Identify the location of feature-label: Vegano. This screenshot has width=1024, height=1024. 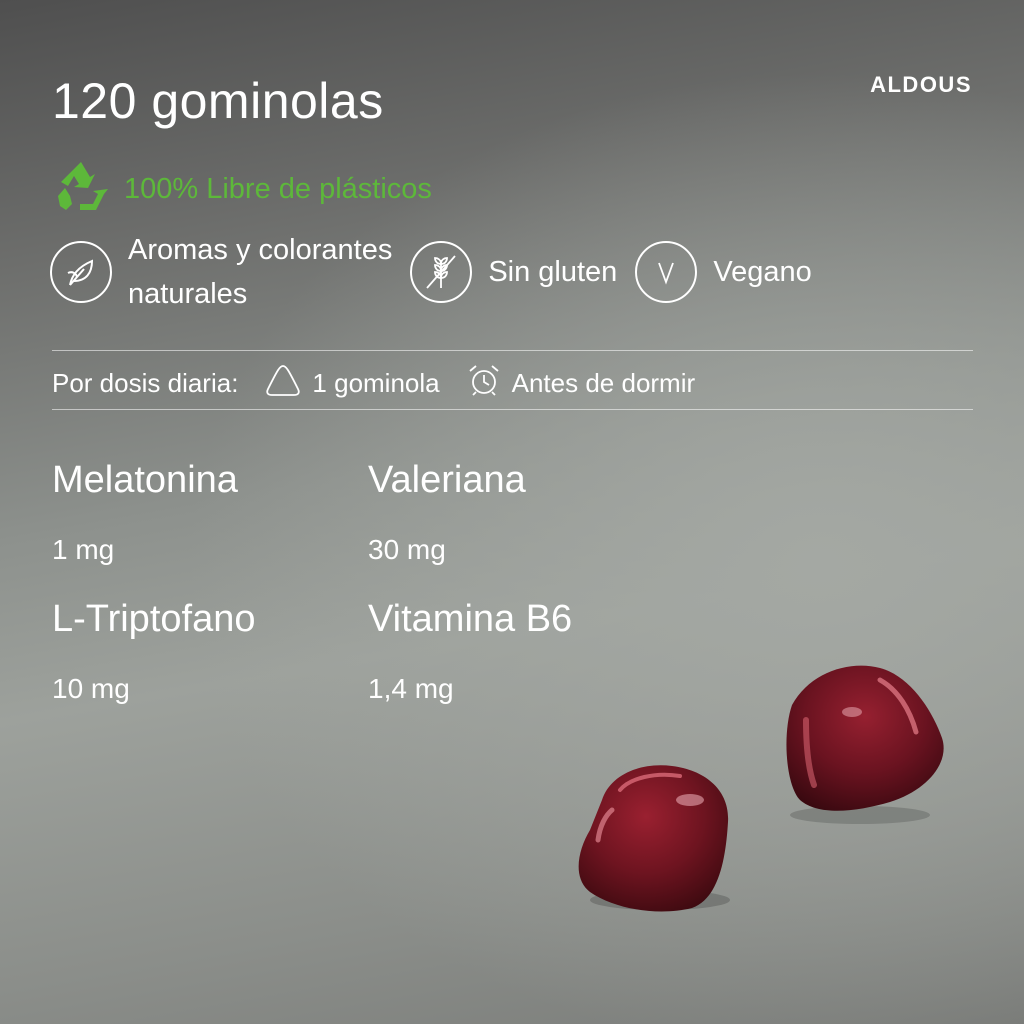
(762, 272).